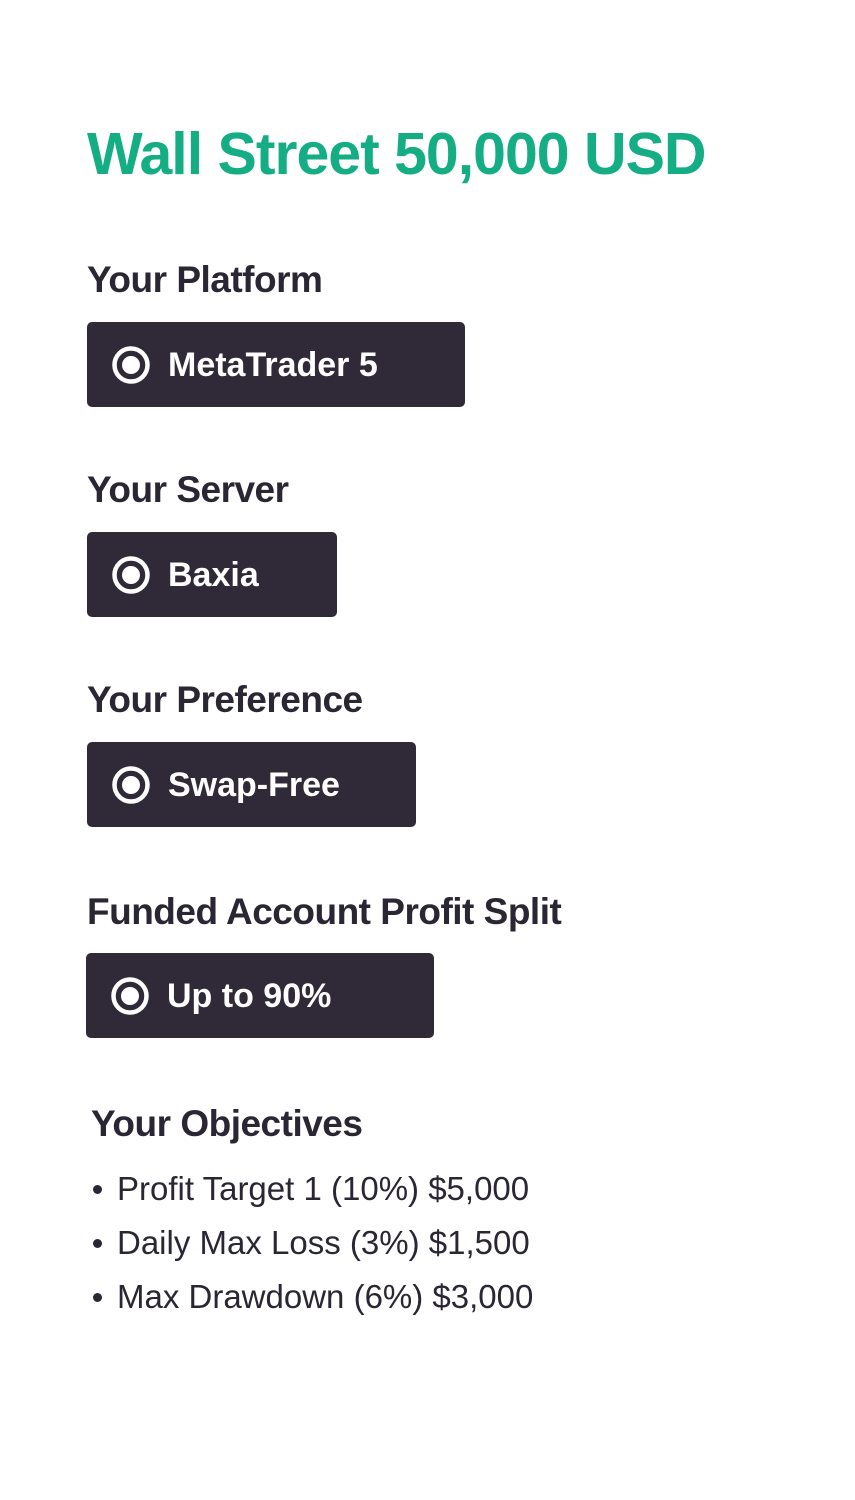 Image resolution: width=855 pixels, height=1500 pixels. I want to click on platform-option-label: MetaTrader 5, so click(273, 364).